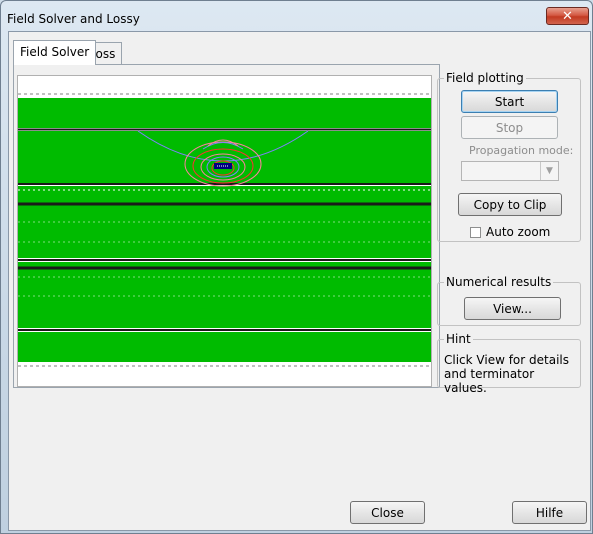 Image resolution: width=593 pixels, height=534 pixels. Describe the element at coordinates (510, 171) in the screenshot. I see `propagation-mode-select: ▼` at that location.